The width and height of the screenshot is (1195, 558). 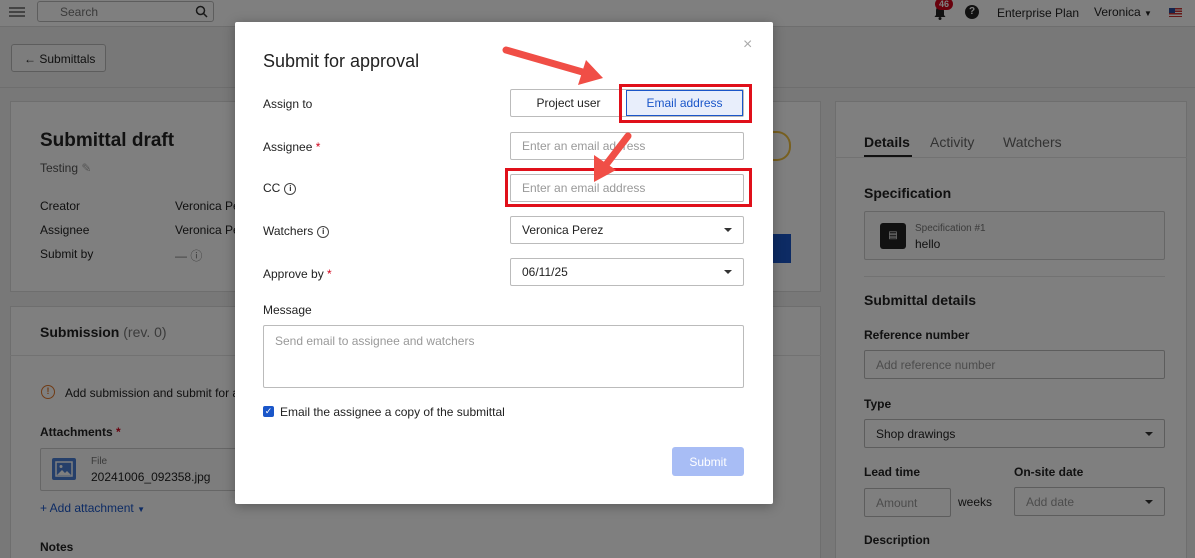 What do you see at coordinates (375, 341) in the screenshot?
I see `message-placeholder: Send email to assignee and watchers` at bounding box center [375, 341].